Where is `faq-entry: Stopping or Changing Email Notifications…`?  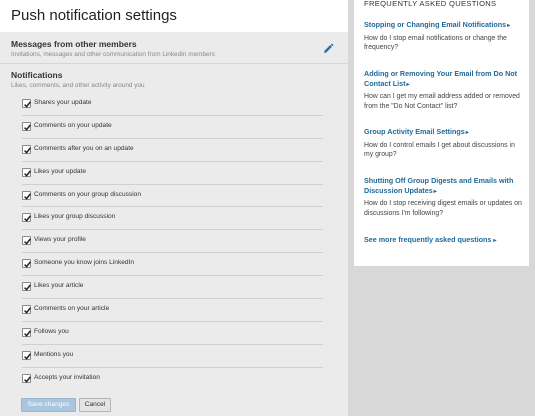 faq-entry: Stopping or Changing Email Notifications… is located at coordinates (444, 36).